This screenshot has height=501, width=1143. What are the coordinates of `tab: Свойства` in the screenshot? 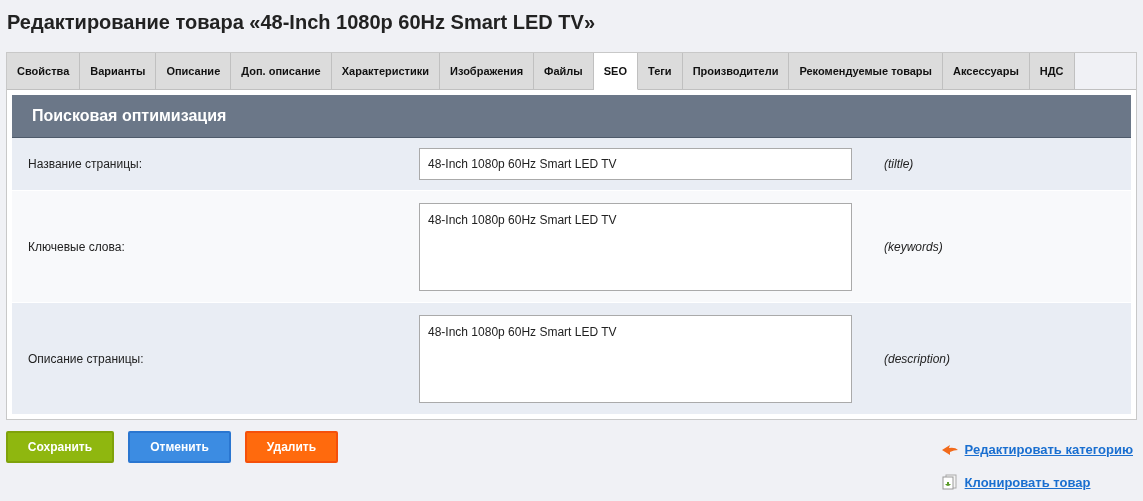 It's located at (44, 71).